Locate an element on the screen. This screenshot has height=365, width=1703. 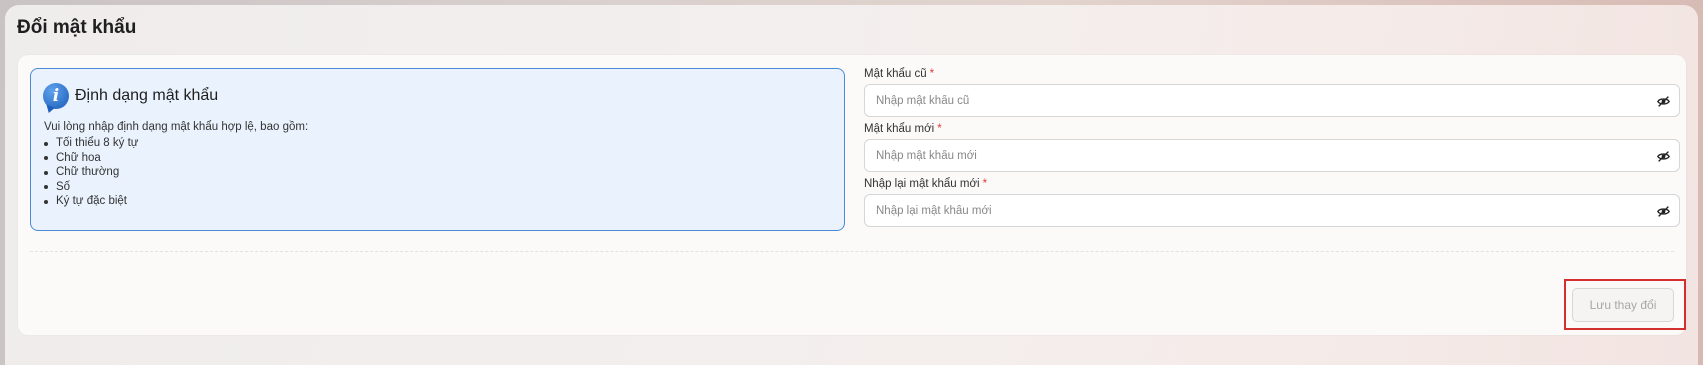
info-header: i Định dạng mật khẩu is located at coordinates (130, 96).